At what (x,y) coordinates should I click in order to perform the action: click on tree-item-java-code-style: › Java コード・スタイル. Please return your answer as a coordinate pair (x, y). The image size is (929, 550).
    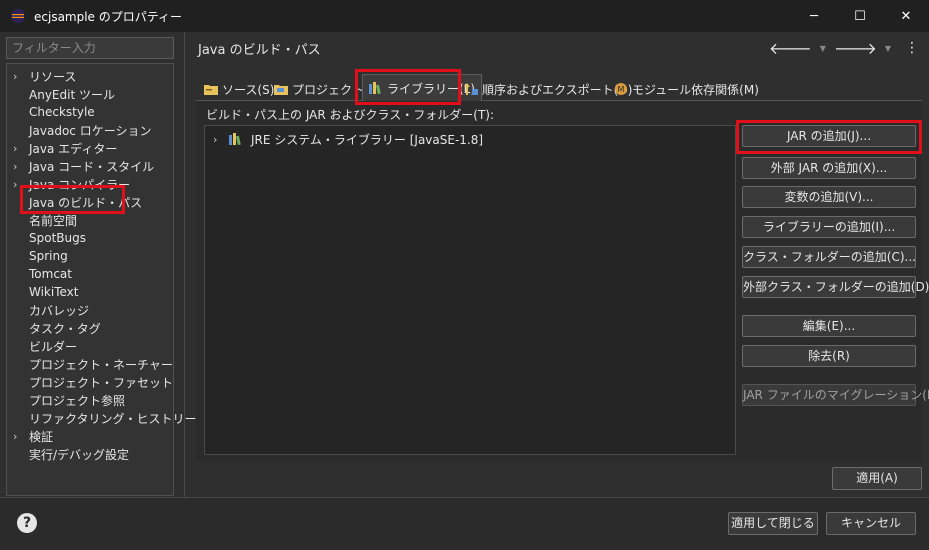
    Looking at the image, I should click on (90, 166).